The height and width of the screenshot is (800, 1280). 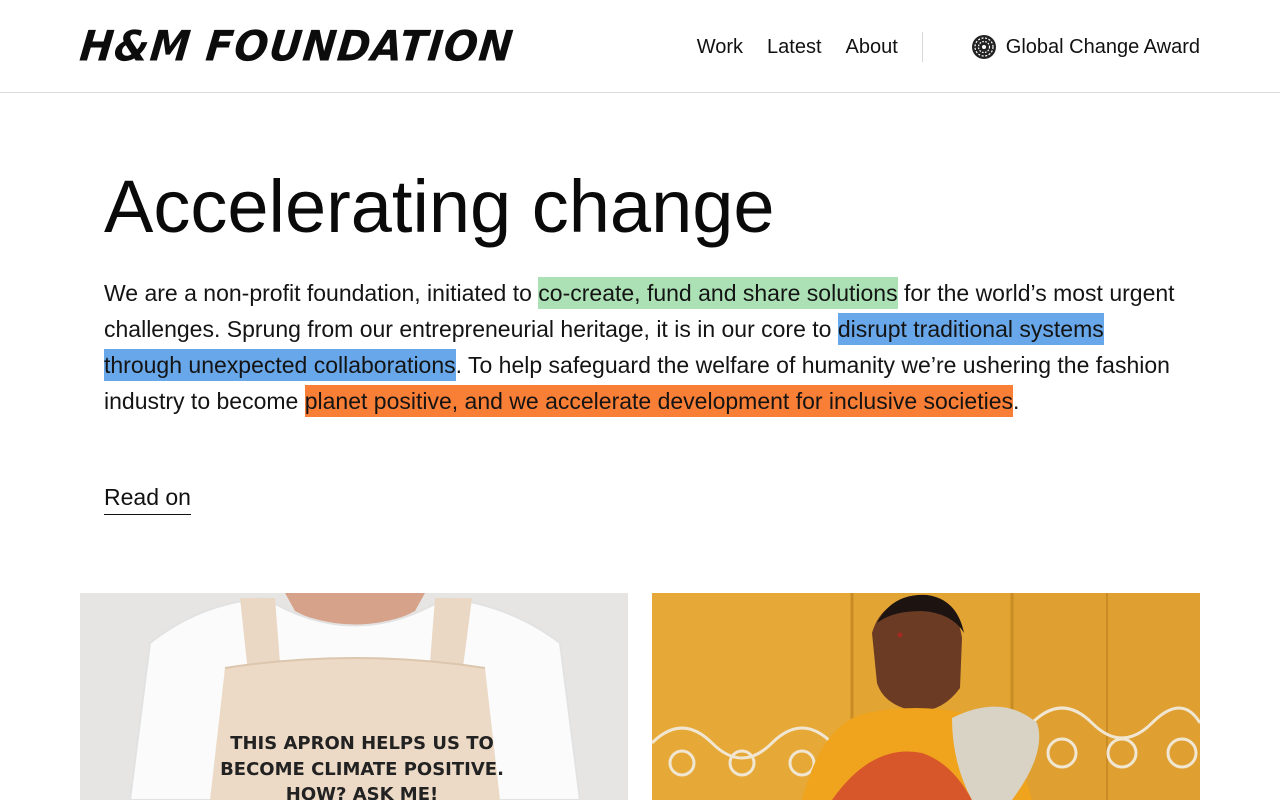 I want to click on woman-photo, so click(x=926, y=696).